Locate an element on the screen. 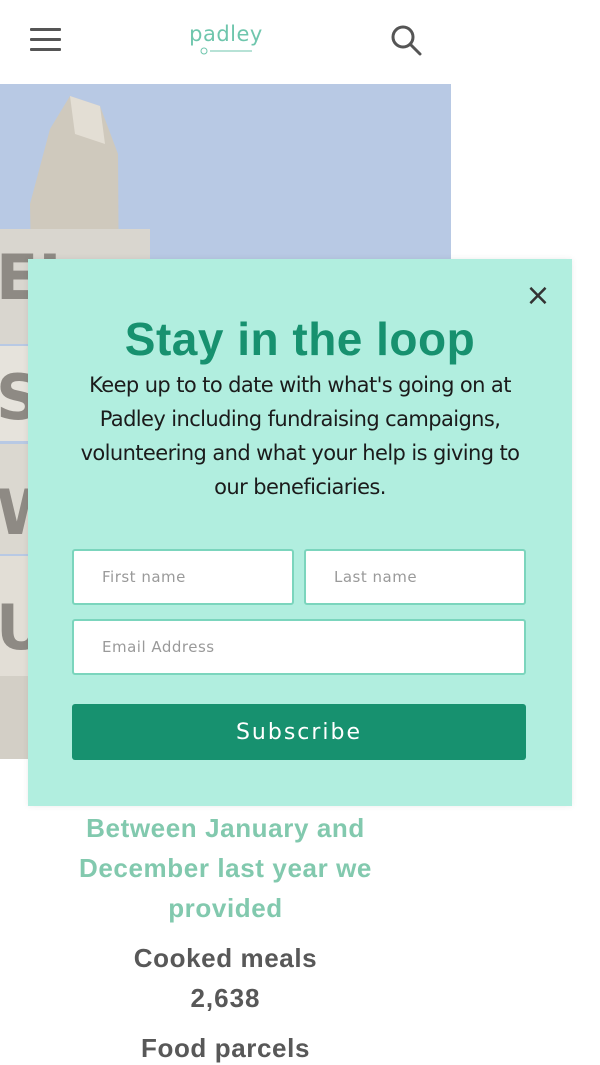 Image resolution: width=600 pixels, height=1065 pixels. stat-label: Cooked meals is located at coordinates (225, 958).